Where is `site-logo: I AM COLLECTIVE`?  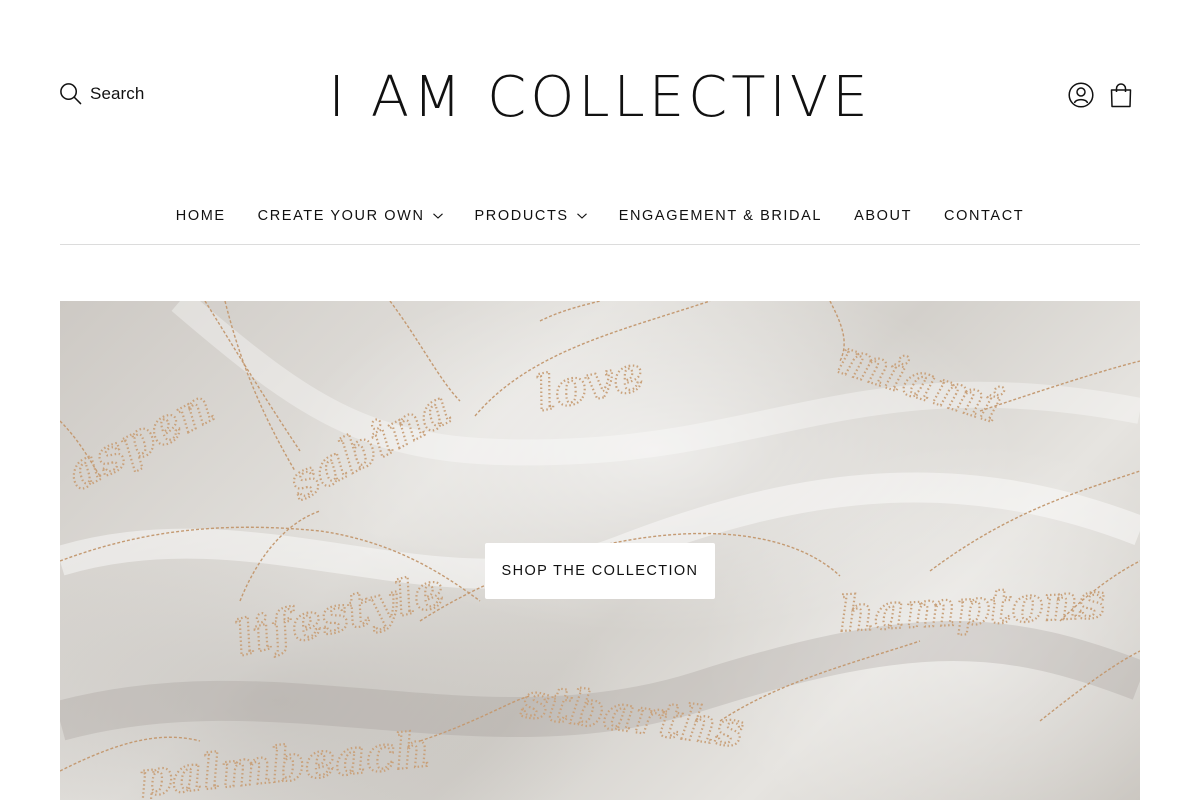 site-logo: I AM COLLECTIVE is located at coordinates (600, 98).